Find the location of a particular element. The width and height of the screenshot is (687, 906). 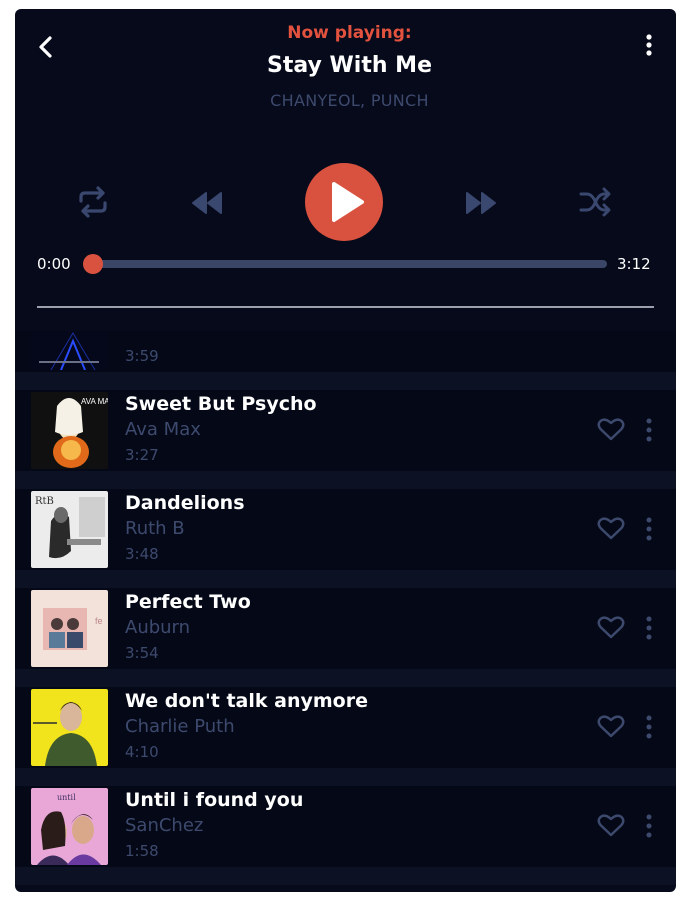

total-time: 3:12 is located at coordinates (634, 264).